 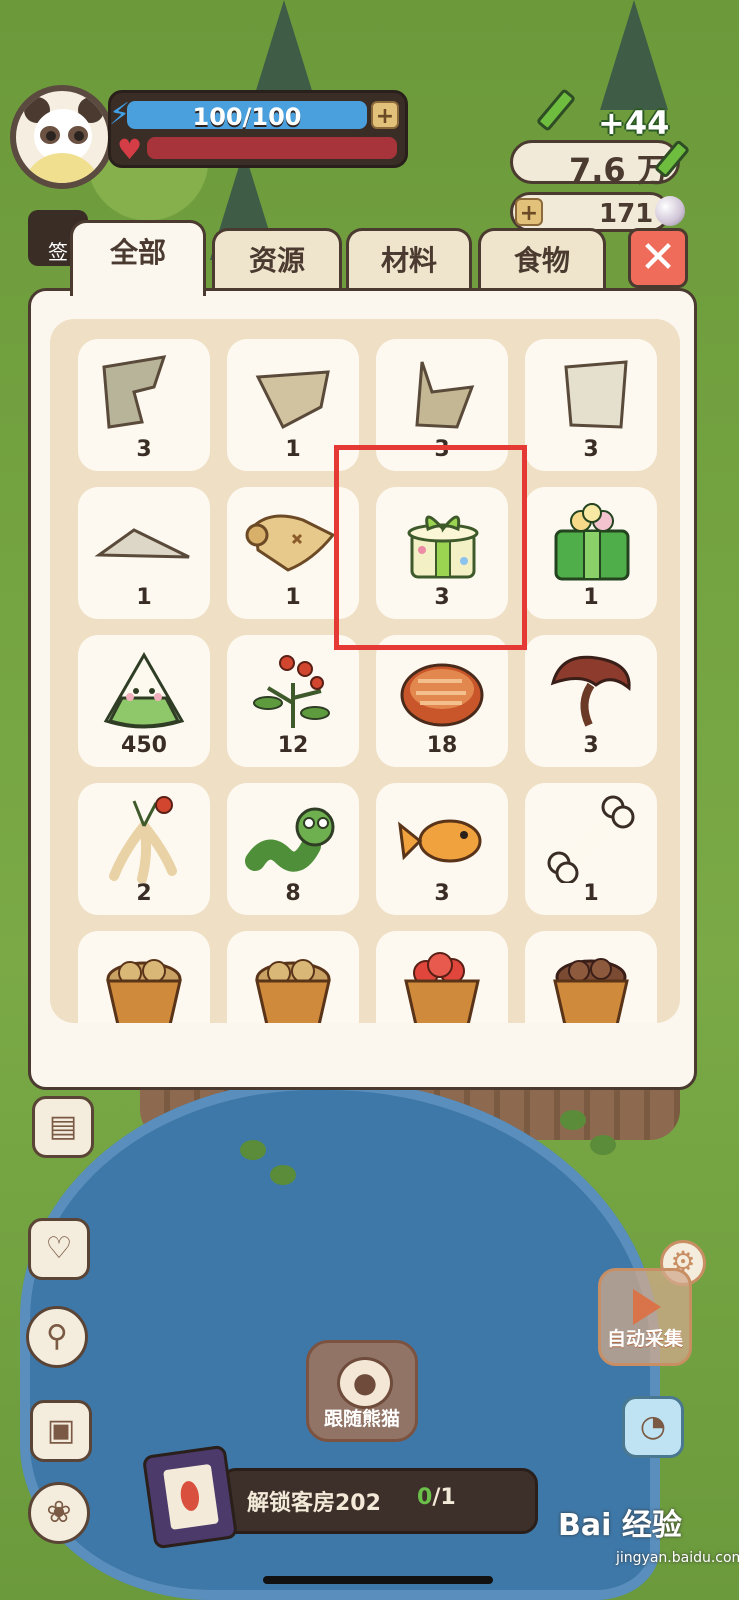 I want to click on inventory-slot: 450, so click(x=144, y=701).